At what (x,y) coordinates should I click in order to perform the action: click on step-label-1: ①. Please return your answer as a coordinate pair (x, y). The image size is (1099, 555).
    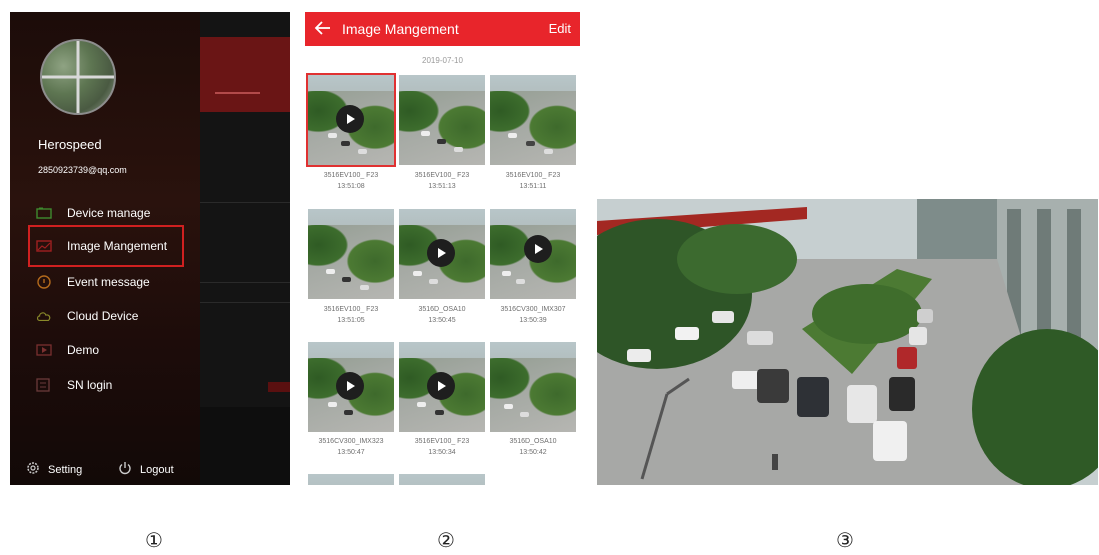
    Looking at the image, I should click on (154, 540).